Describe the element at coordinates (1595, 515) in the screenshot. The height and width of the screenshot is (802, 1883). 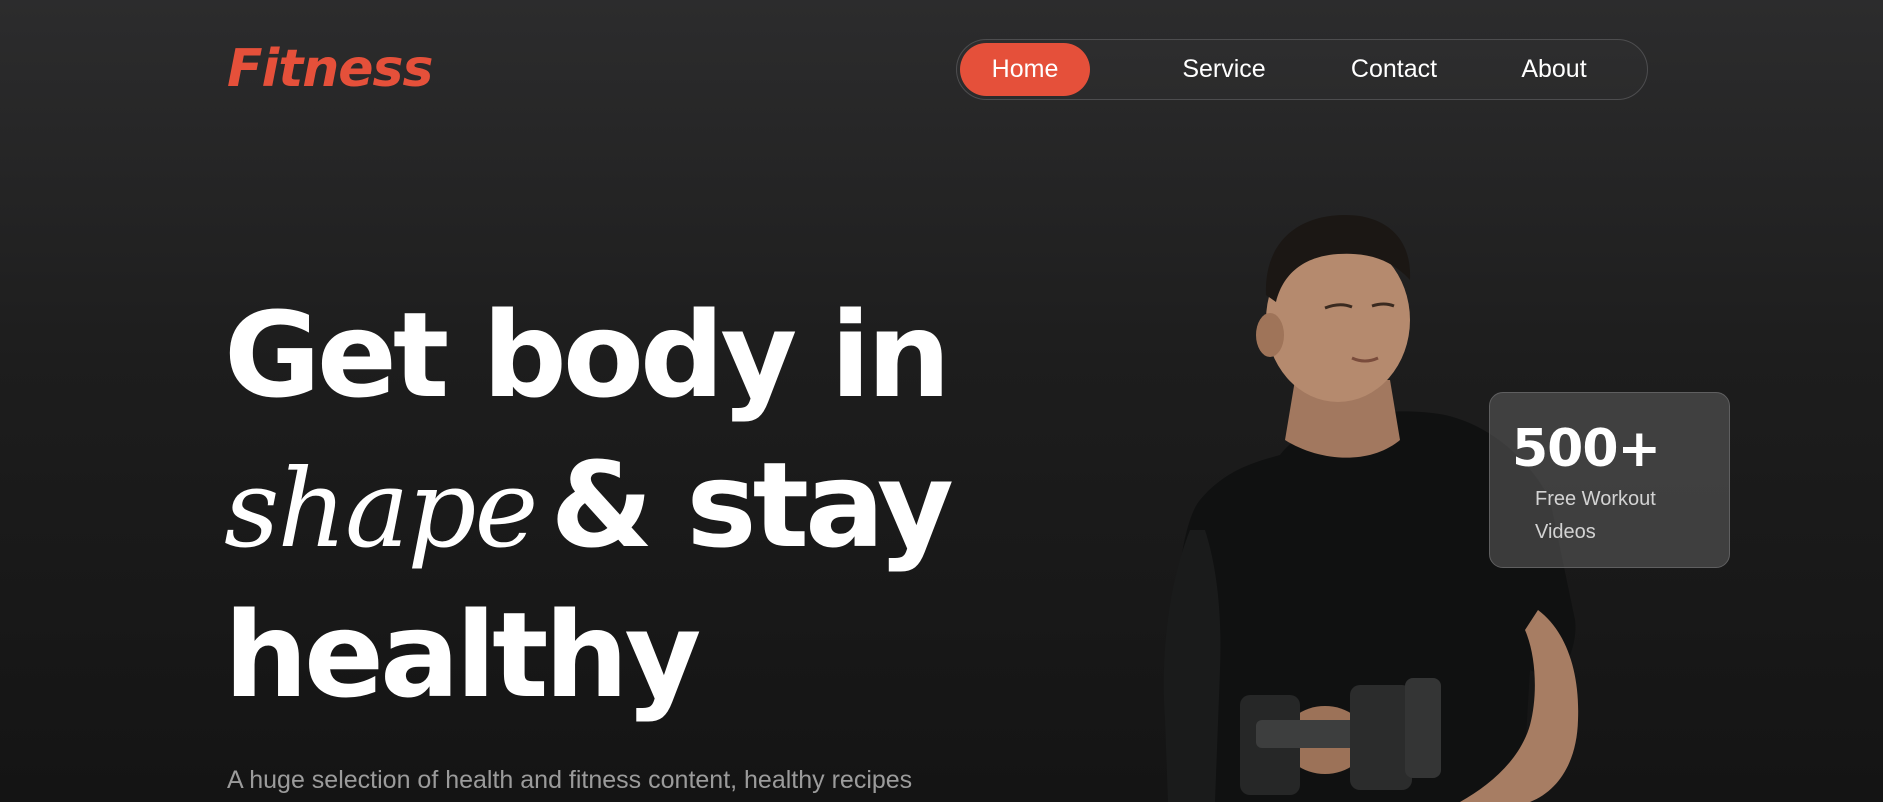
I see `stat-label: Free Workout Videos` at that location.